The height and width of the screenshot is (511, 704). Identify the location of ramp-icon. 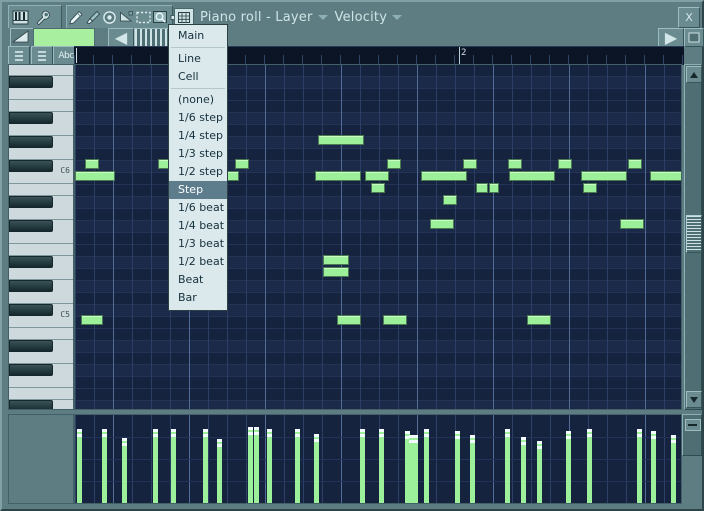
(22, 37).